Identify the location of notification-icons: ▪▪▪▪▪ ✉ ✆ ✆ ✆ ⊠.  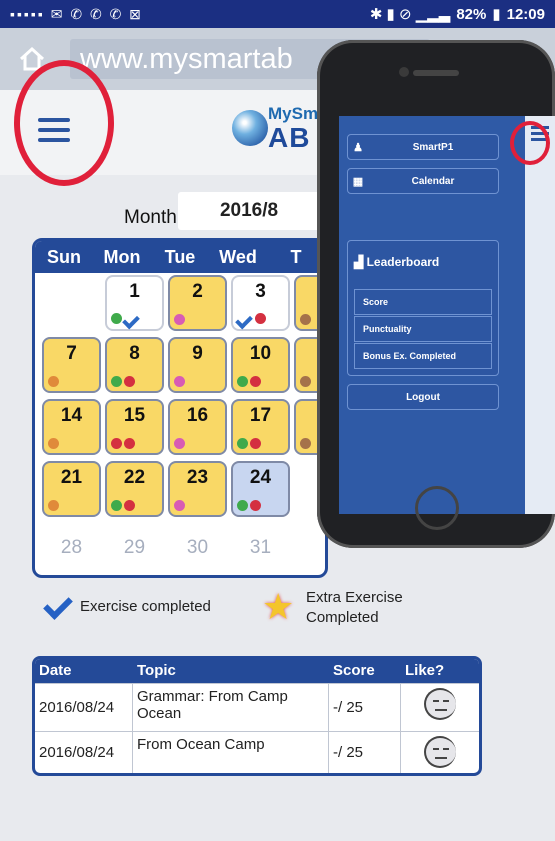
(76, 13).